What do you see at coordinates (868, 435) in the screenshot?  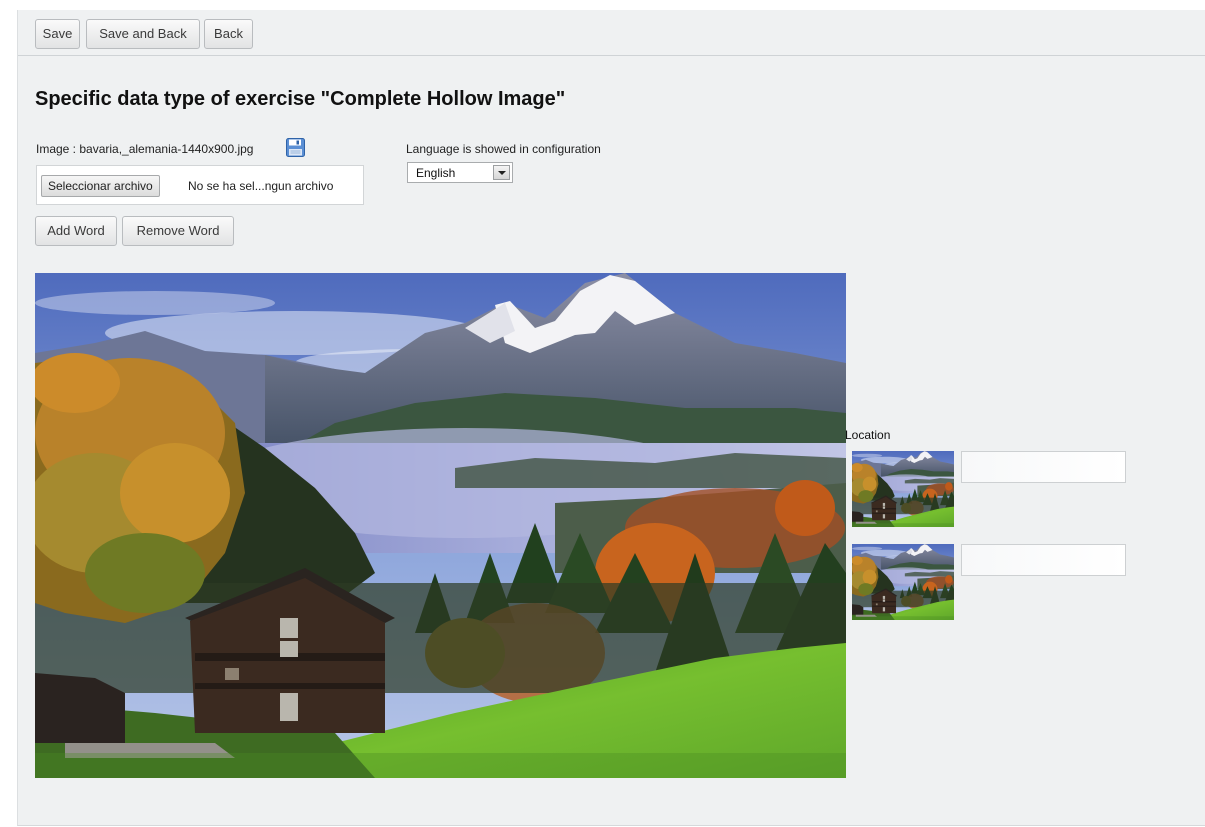 I see `location-label: Location` at bounding box center [868, 435].